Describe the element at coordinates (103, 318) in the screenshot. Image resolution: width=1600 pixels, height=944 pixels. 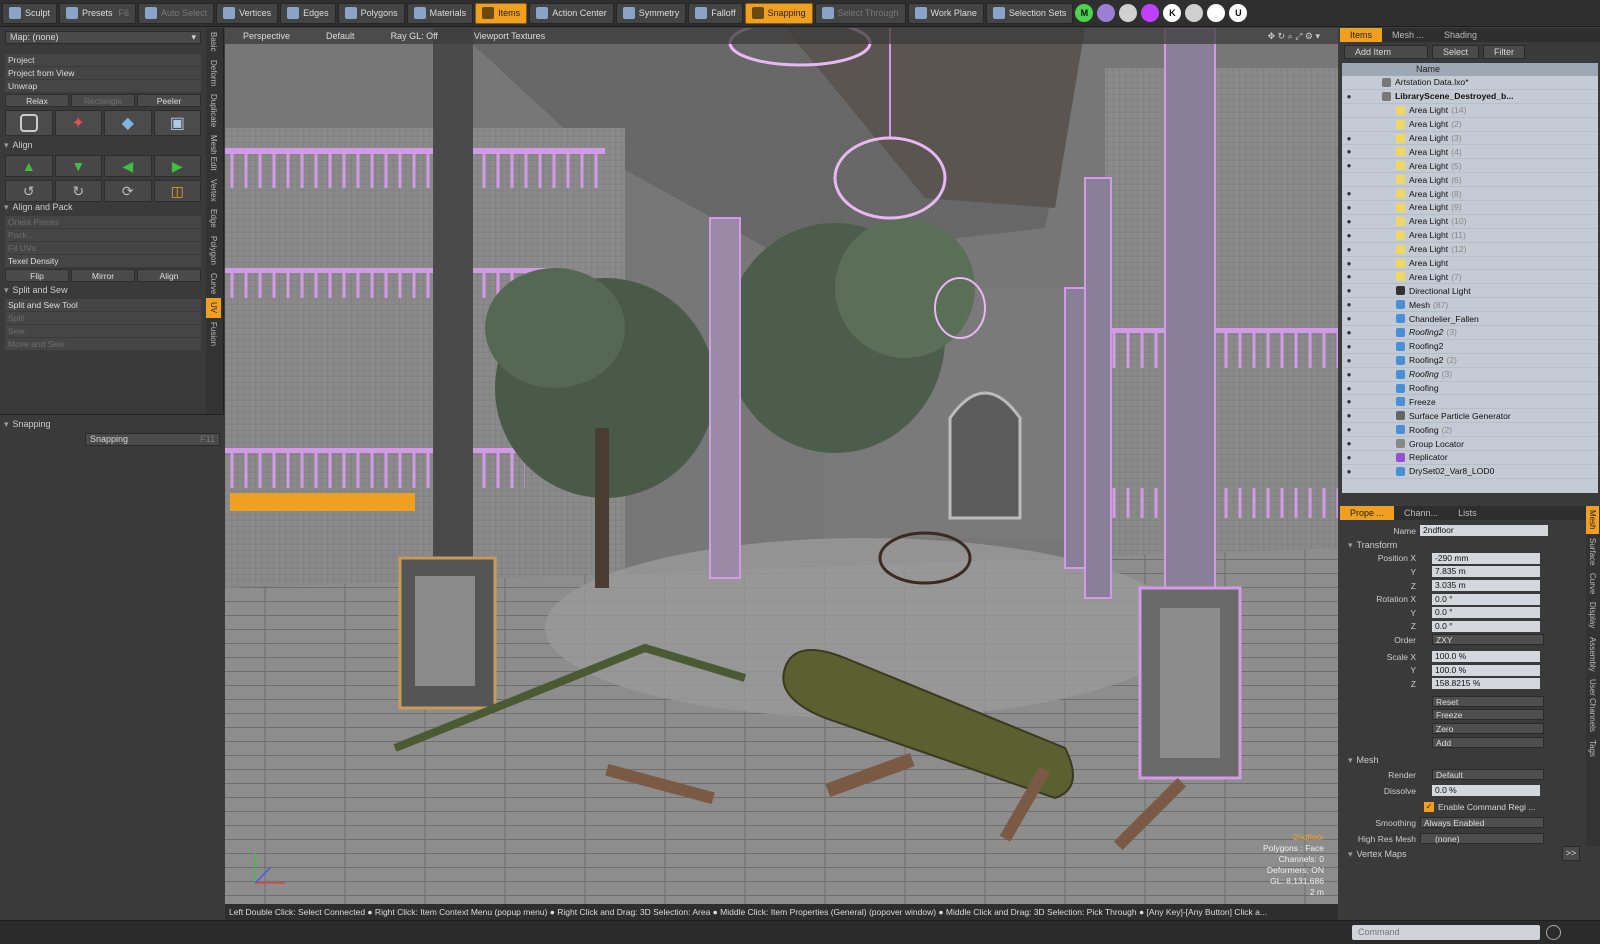
I see `uv-split-button: Split` at that location.